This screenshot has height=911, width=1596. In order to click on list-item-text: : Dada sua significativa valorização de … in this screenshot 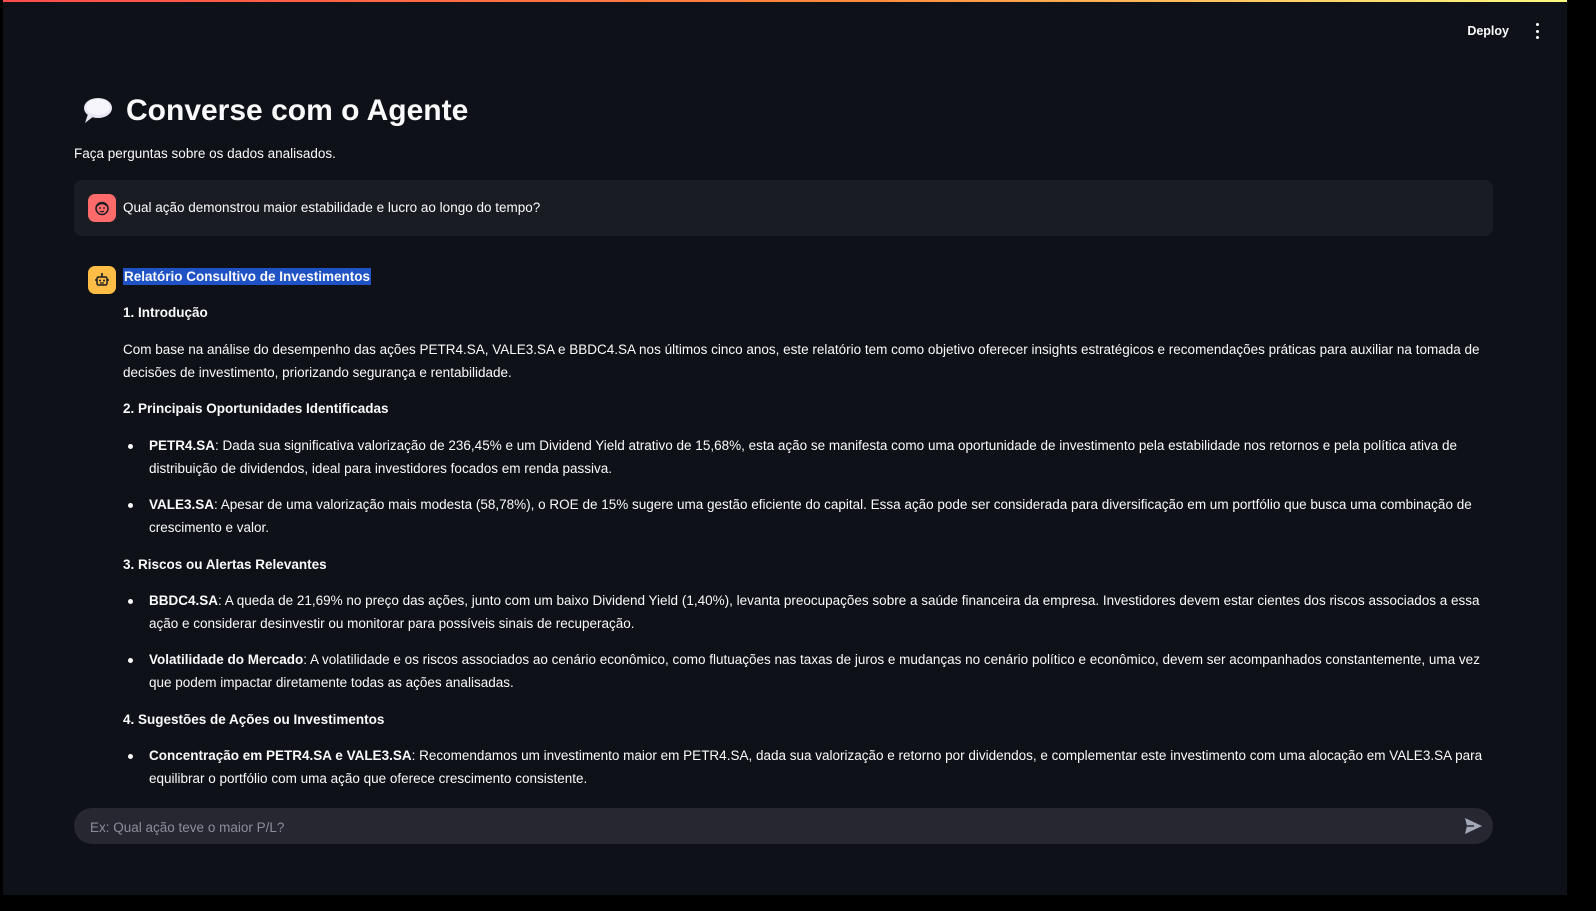, I will do `click(803, 457)`.